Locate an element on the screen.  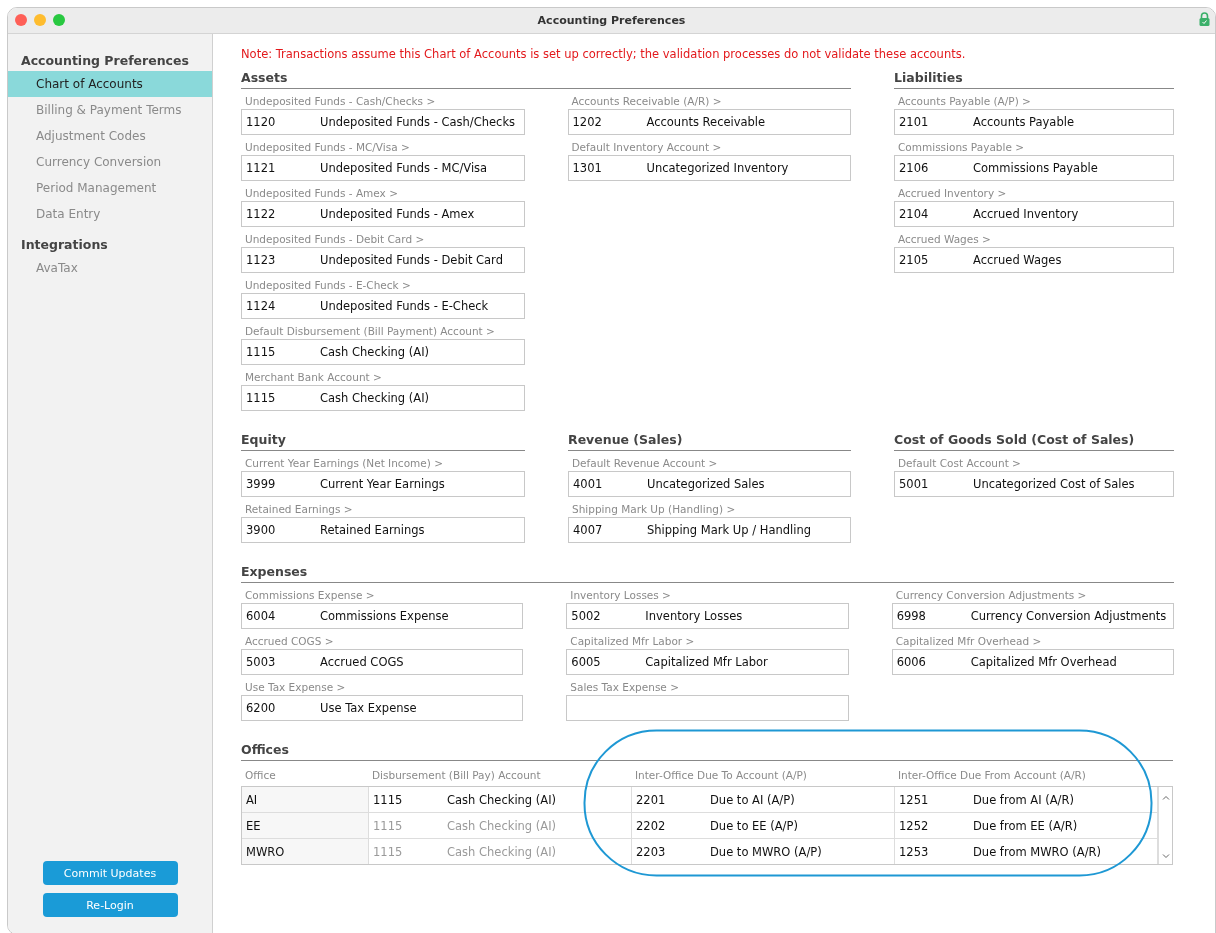
sidebar-item: Data Entry is located at coordinates (110, 214).